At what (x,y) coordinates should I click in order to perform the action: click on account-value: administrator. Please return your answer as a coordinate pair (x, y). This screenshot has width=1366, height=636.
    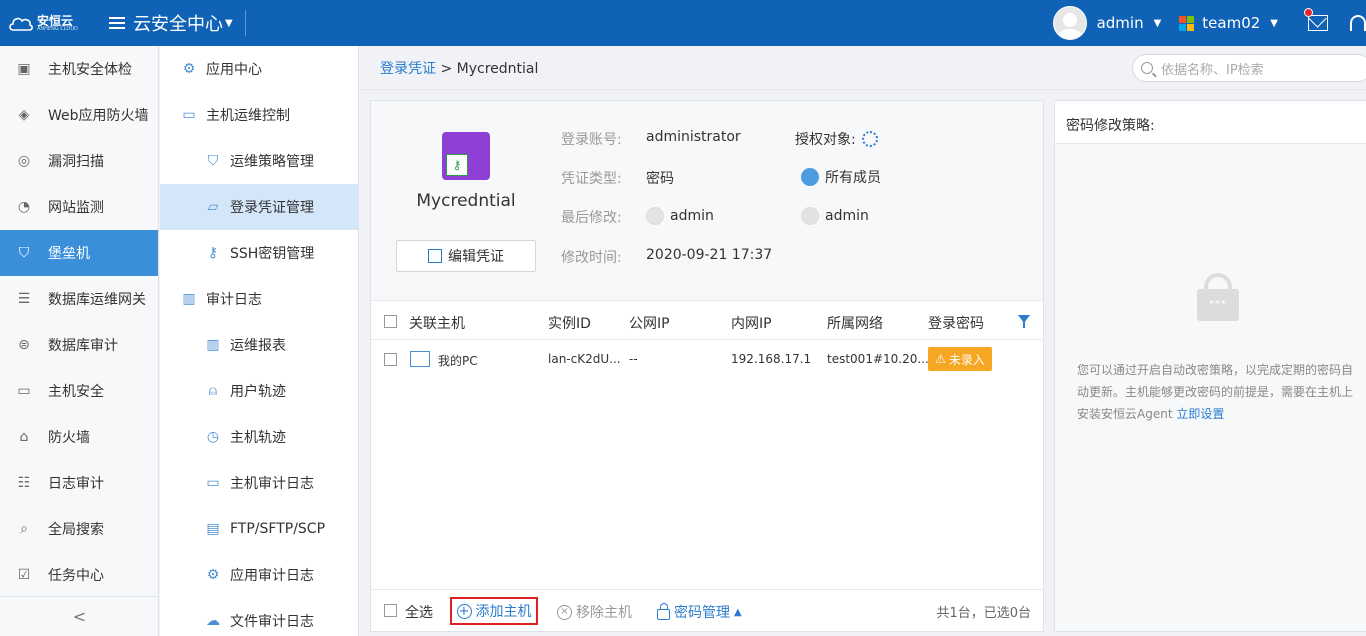
    Looking at the image, I should click on (693, 137).